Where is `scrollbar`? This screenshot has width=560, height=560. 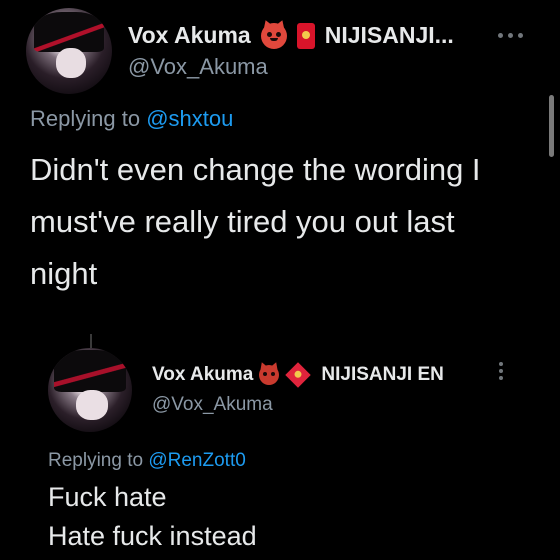 scrollbar is located at coordinates (551, 126).